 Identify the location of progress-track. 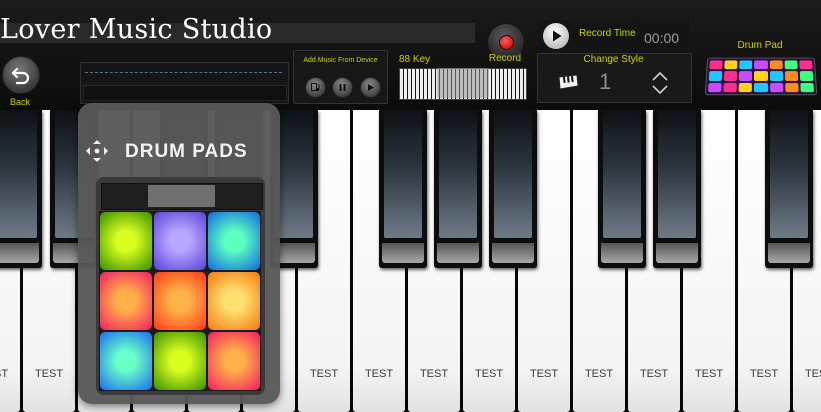
(185, 93).